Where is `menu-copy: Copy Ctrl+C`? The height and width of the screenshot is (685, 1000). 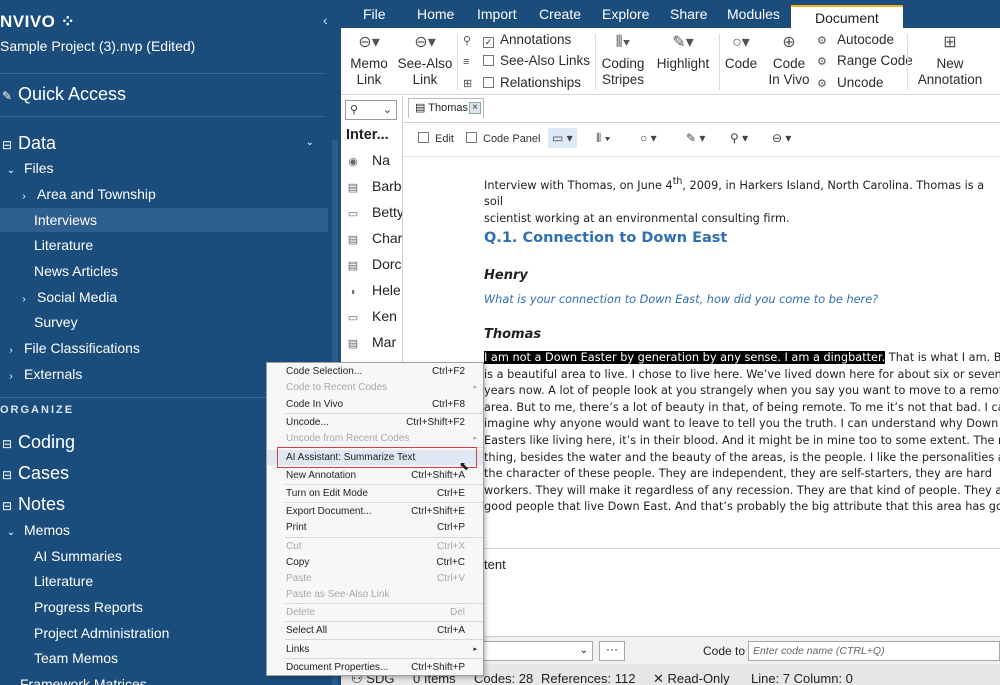 menu-copy: Copy Ctrl+C is located at coordinates (375, 562).